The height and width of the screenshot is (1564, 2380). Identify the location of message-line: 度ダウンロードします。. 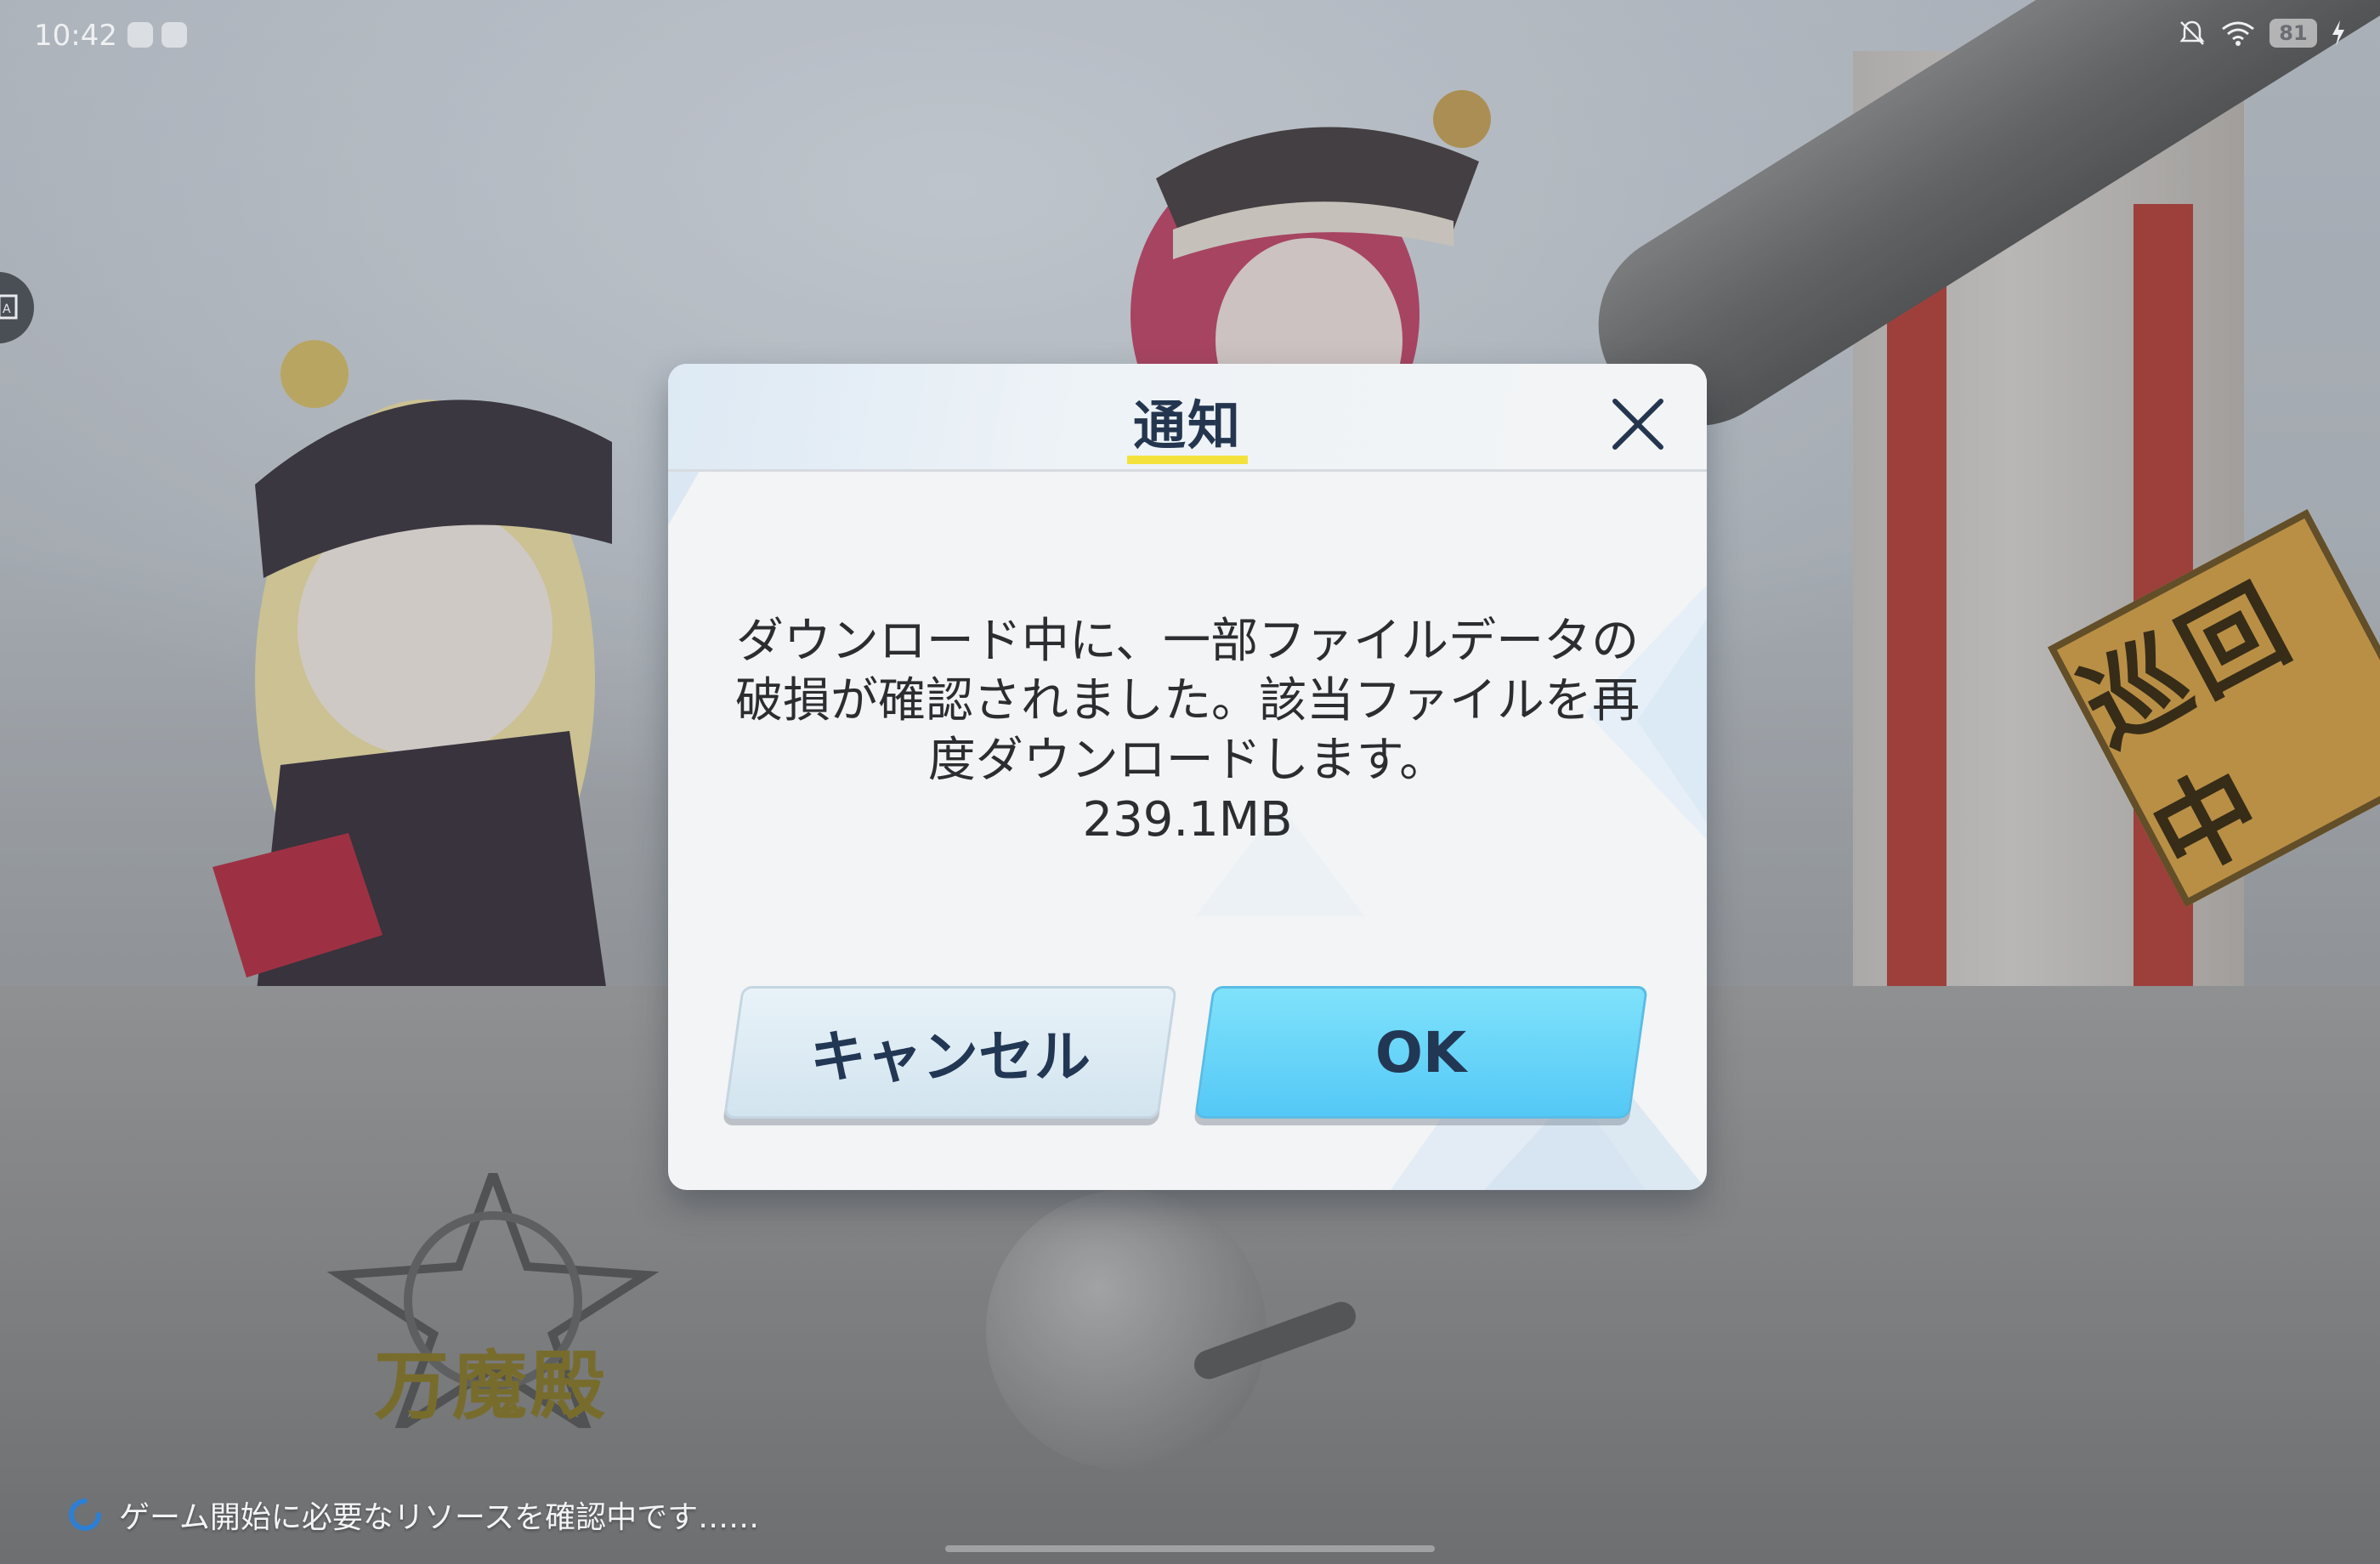
(1187, 760).